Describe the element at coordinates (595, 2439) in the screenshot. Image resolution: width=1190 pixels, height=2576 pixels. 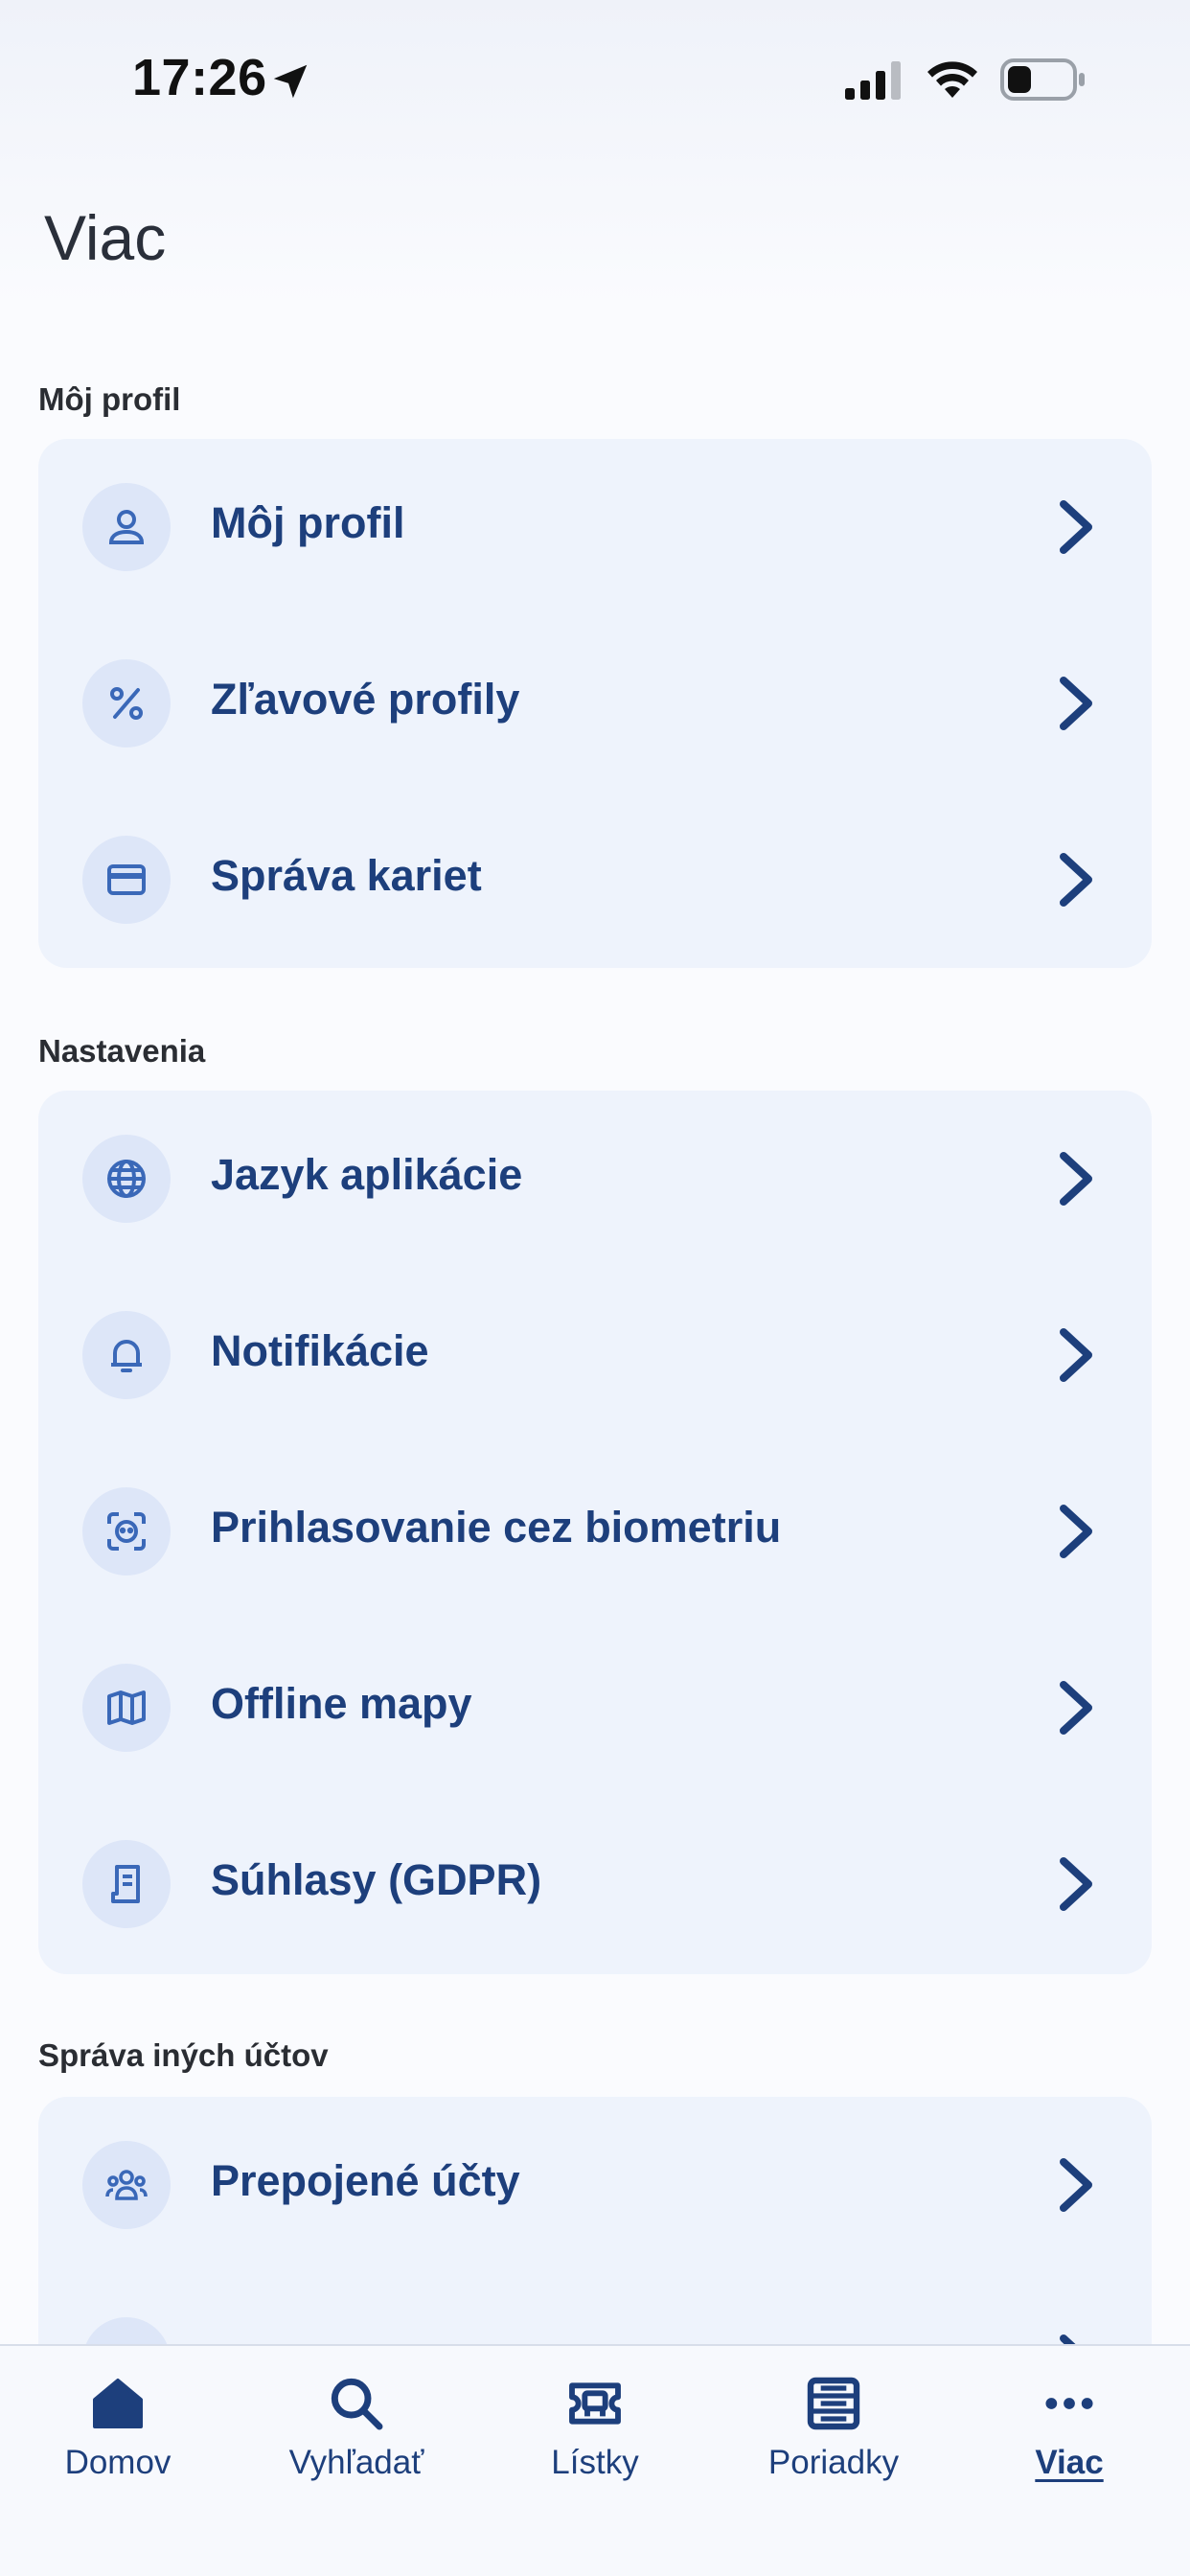
I see `nav-tickets: Lístky` at that location.